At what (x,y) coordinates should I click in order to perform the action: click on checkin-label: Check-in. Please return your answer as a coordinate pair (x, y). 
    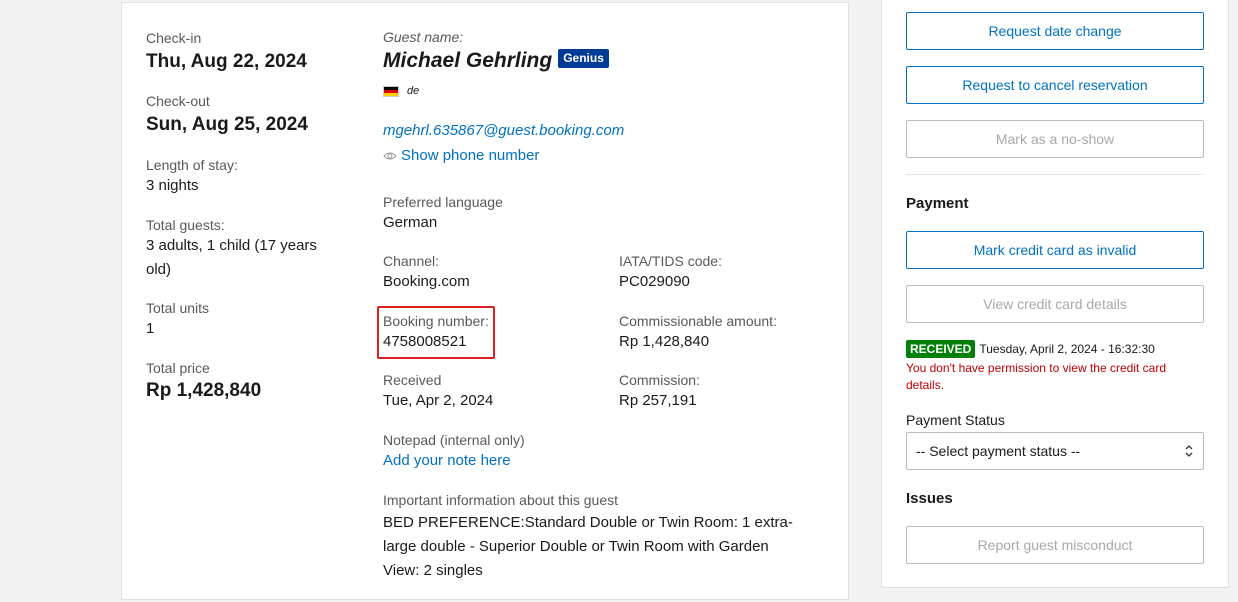
    Looking at the image, I should click on (174, 38).